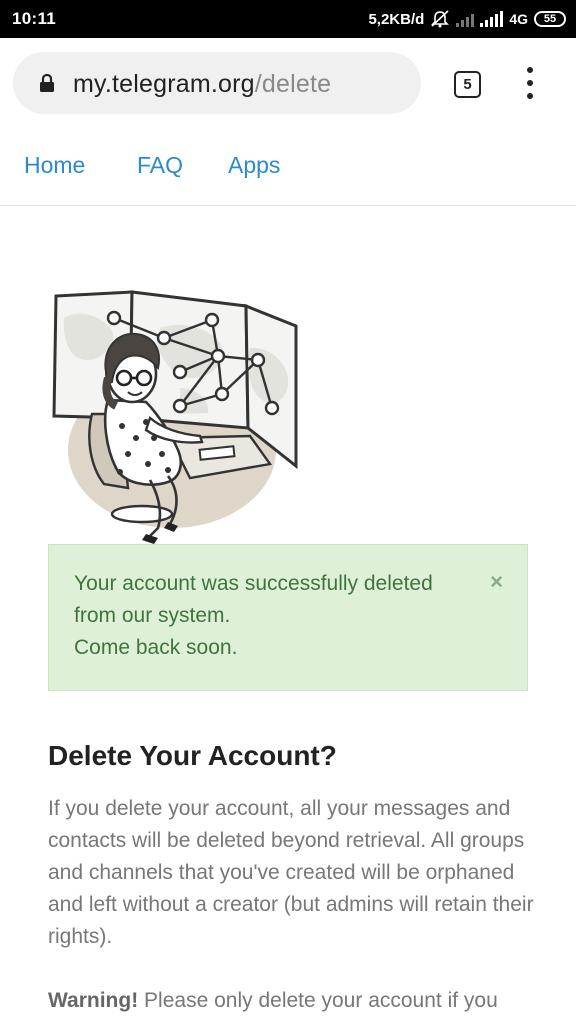 The image size is (576, 1024). I want to click on site-nav: Home FAQ Apps, so click(288, 167).